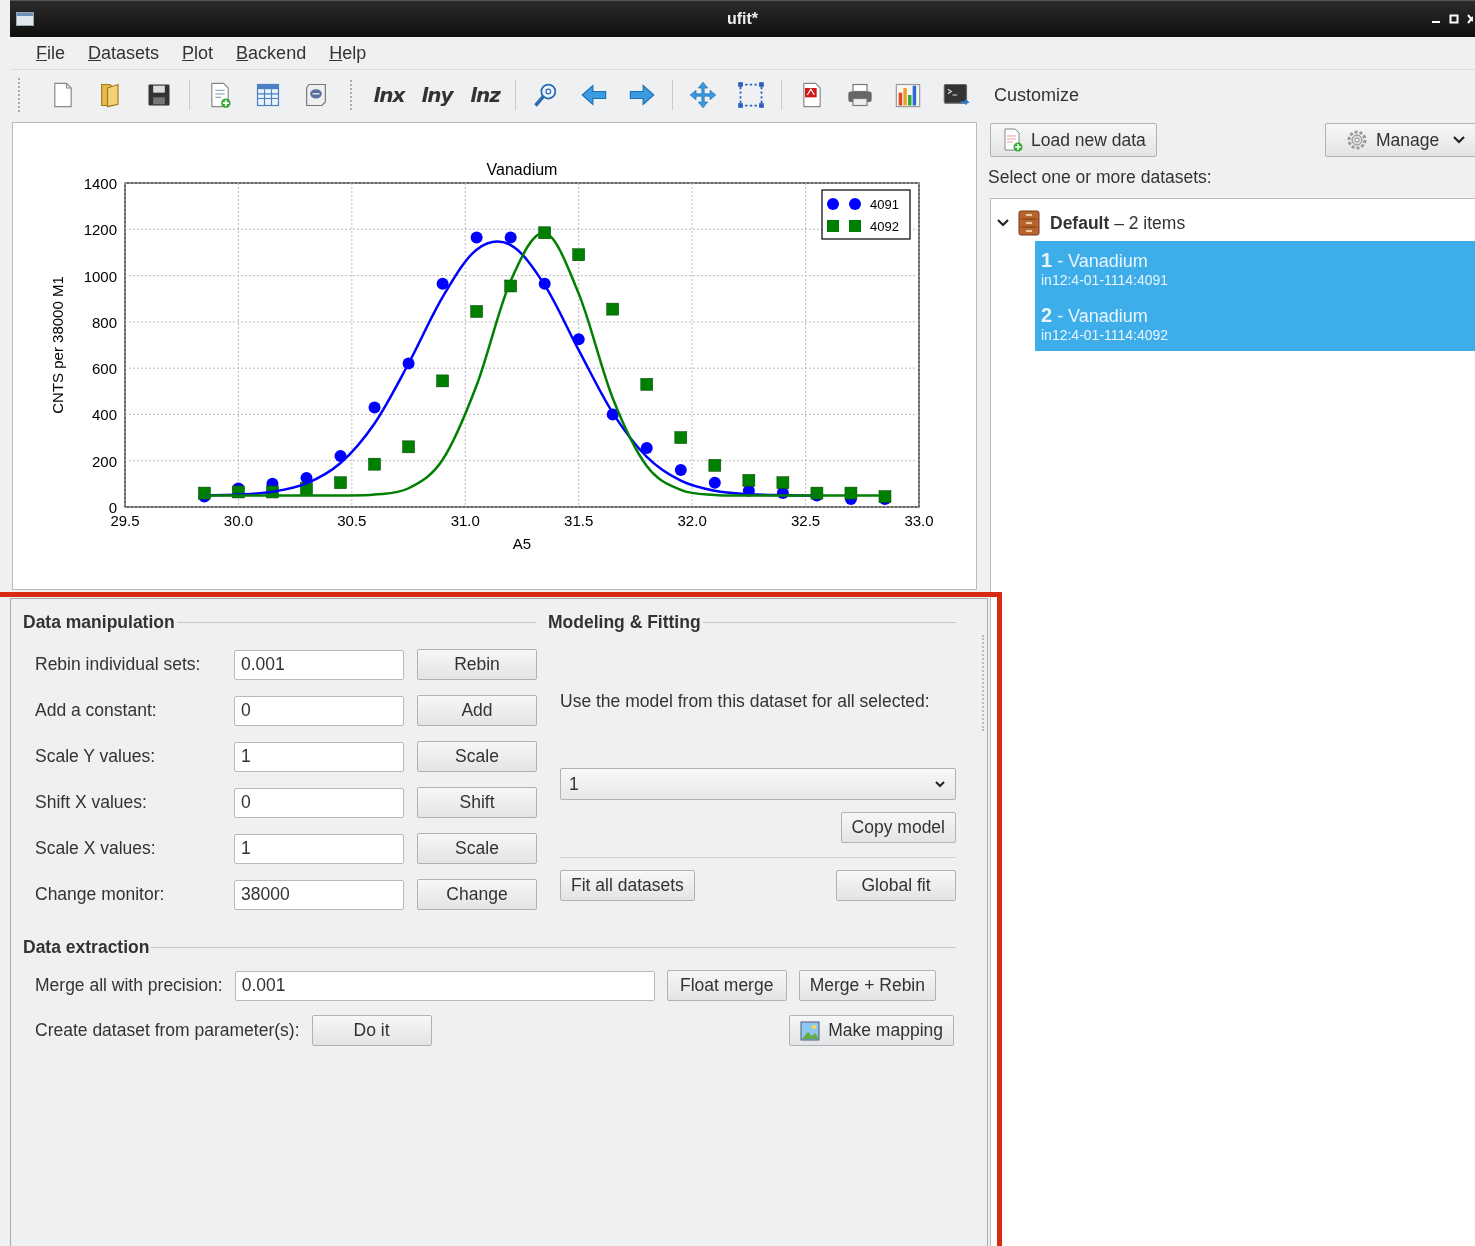  Describe the element at coordinates (871, 1030) in the screenshot. I see `make-mapping-button: Make mapping` at that location.